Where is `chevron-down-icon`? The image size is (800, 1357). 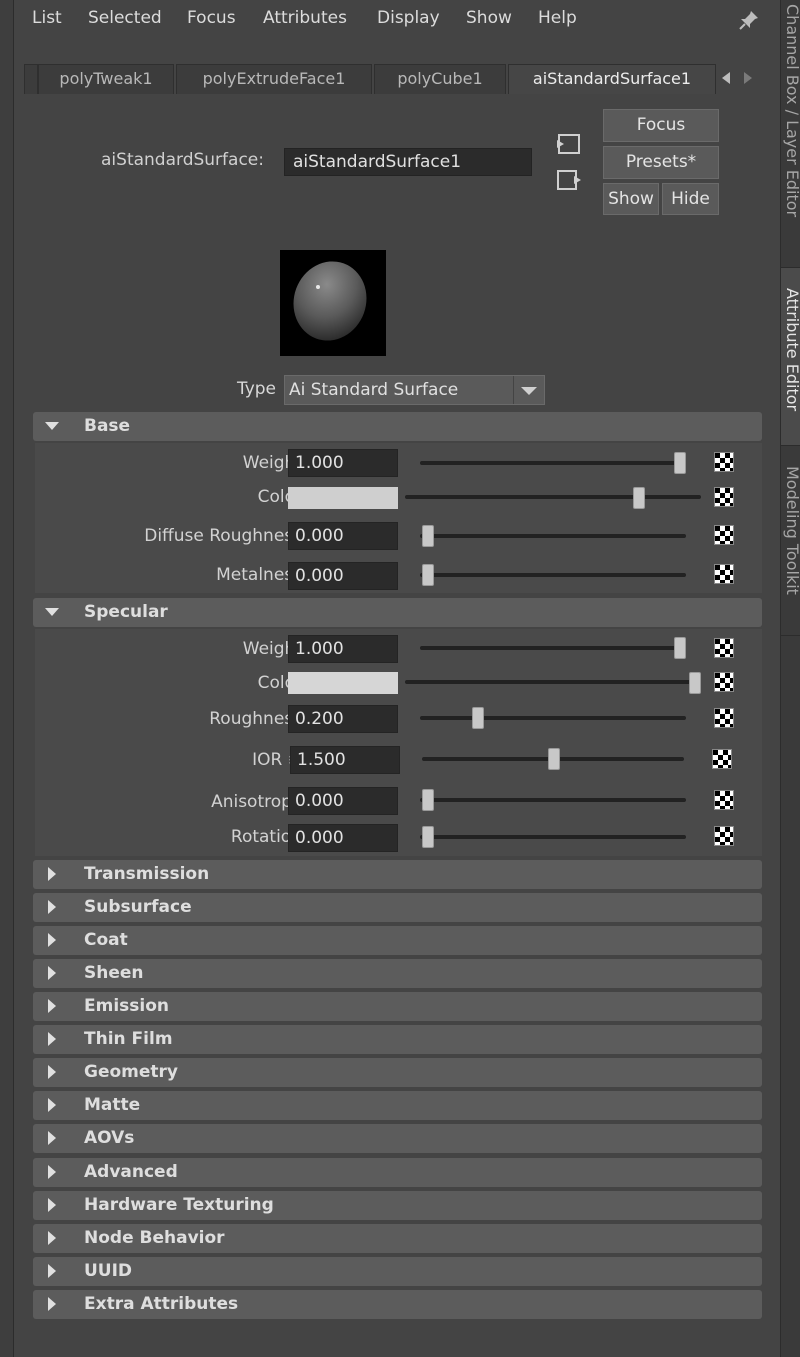
chevron-down-icon is located at coordinates (529, 391).